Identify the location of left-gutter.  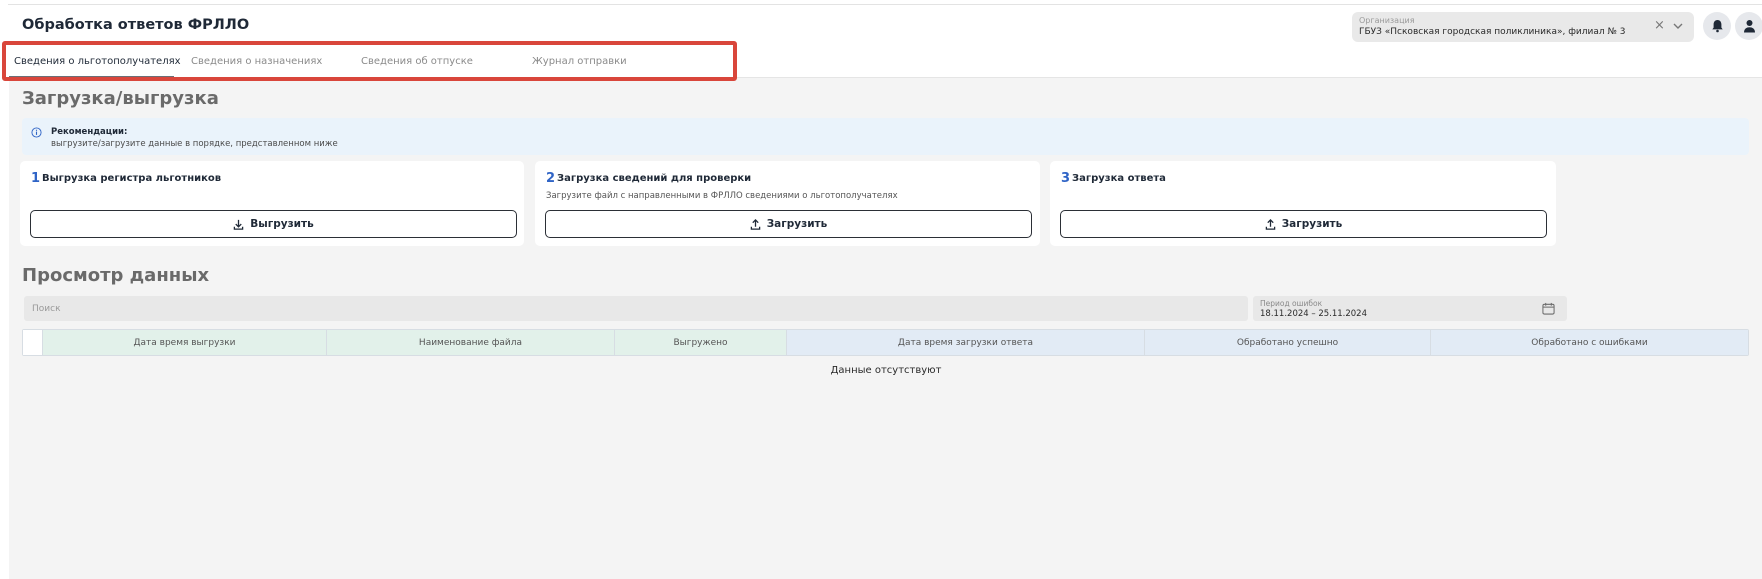
(4, 289).